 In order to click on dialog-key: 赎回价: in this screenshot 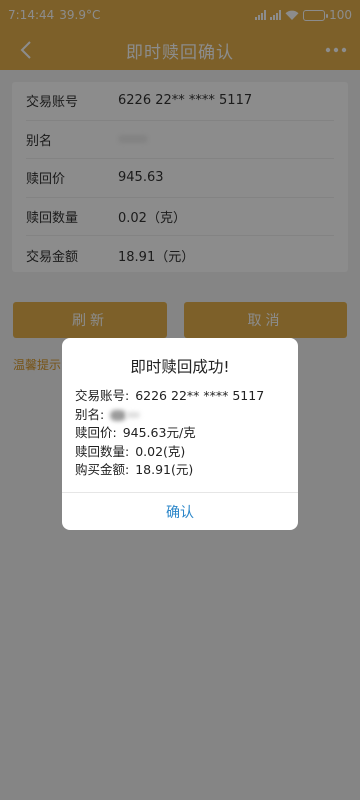, I will do `click(96, 432)`.